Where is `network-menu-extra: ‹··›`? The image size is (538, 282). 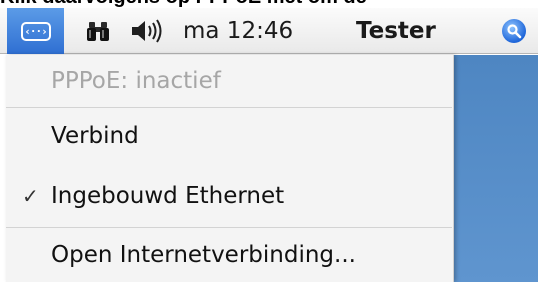 network-menu-extra: ‹··› is located at coordinates (35, 31).